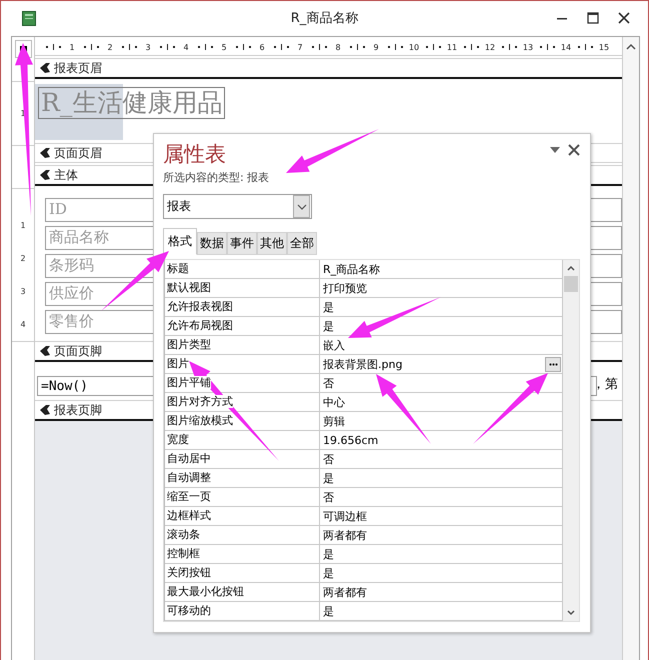 The height and width of the screenshot is (660, 649). Describe the element at coordinates (555, 150) in the screenshot. I see `dropdown-icon` at that location.